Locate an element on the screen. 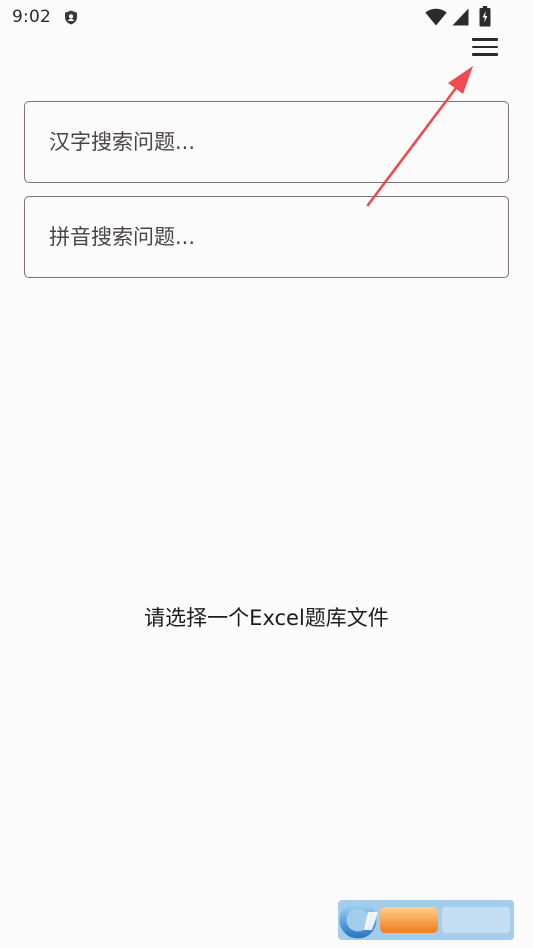  menu-button is located at coordinates (485, 47).